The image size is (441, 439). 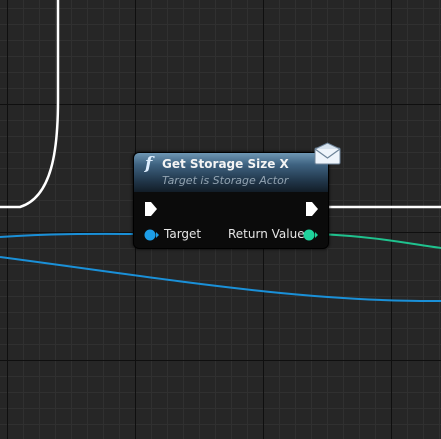 I want to click on function-icon: f, so click(x=149, y=164).